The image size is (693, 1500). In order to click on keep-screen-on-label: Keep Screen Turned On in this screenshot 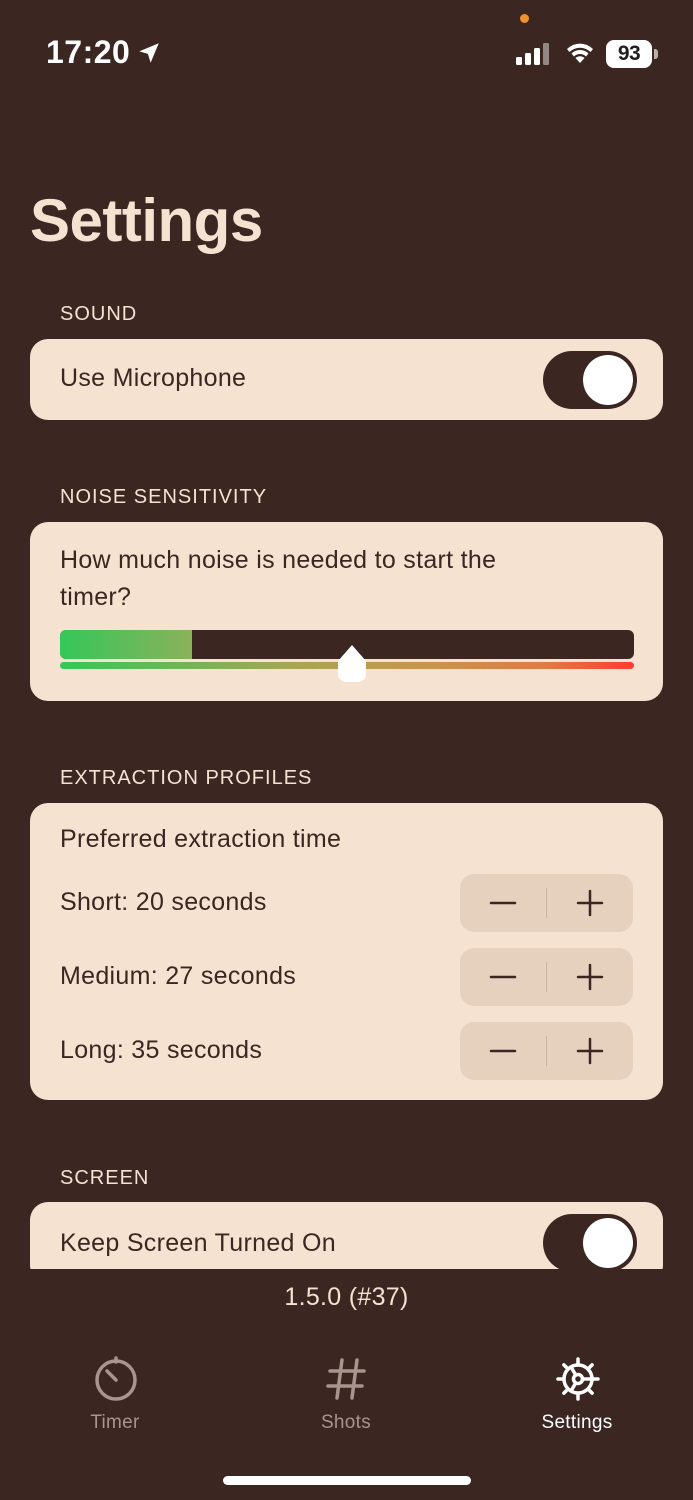, I will do `click(198, 1243)`.